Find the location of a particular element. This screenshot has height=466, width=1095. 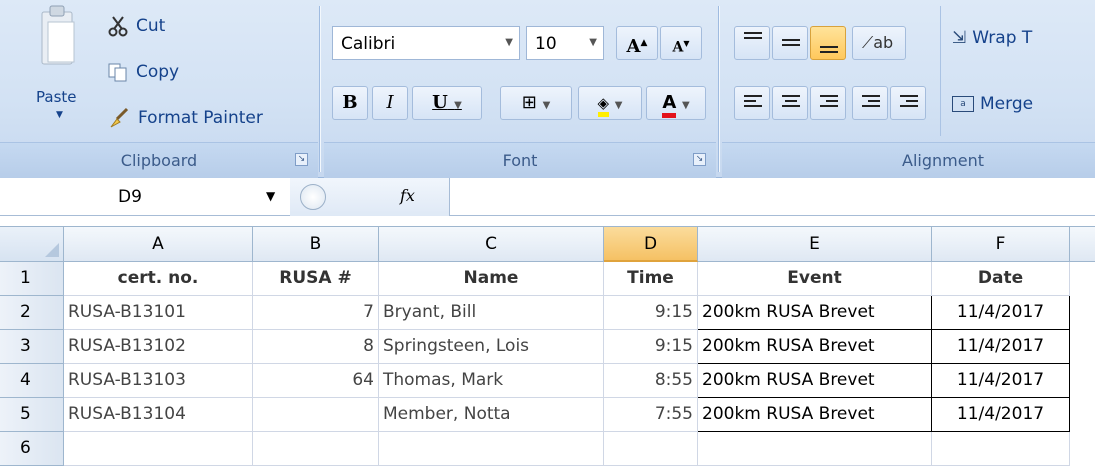

alignment-group-label: Alignment is located at coordinates (943, 160).